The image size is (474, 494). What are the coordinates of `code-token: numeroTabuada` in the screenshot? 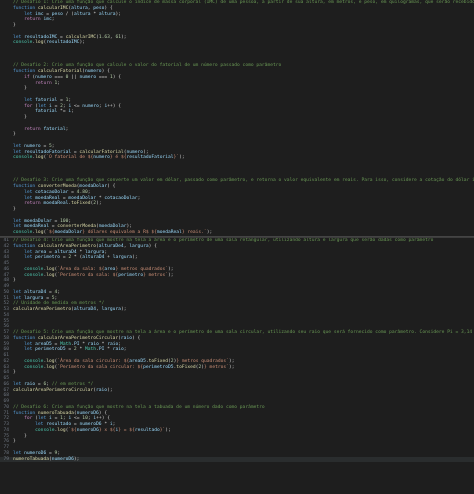 It's located at (55, 413).